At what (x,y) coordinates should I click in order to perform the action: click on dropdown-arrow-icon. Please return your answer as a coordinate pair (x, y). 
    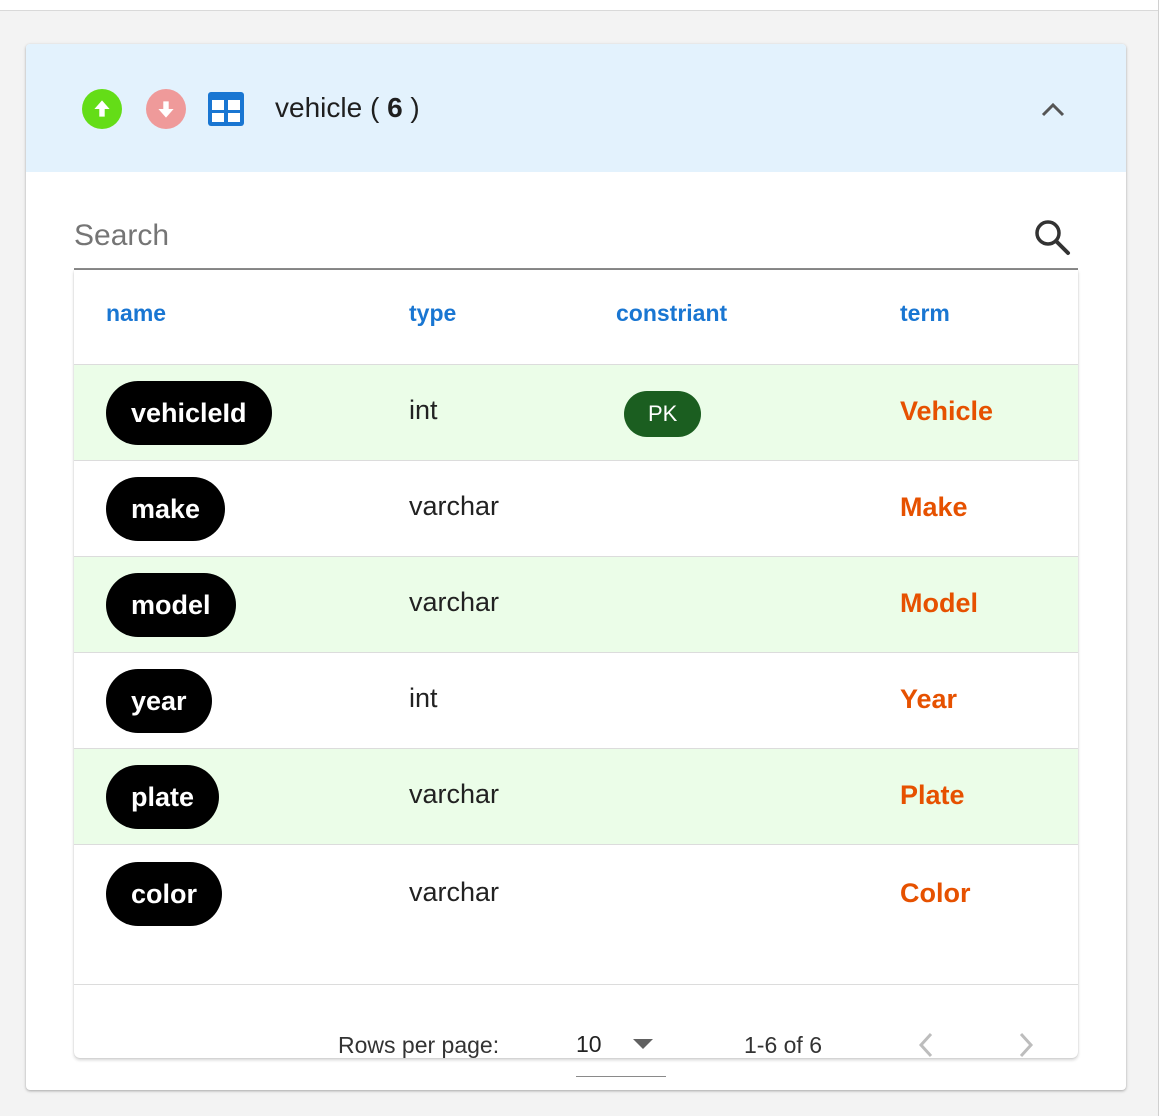
    Looking at the image, I should click on (643, 1044).